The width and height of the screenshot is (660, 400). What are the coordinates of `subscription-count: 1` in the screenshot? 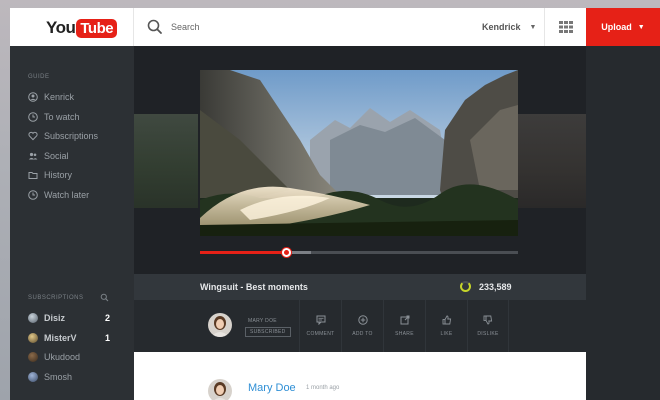 It's located at (107, 338).